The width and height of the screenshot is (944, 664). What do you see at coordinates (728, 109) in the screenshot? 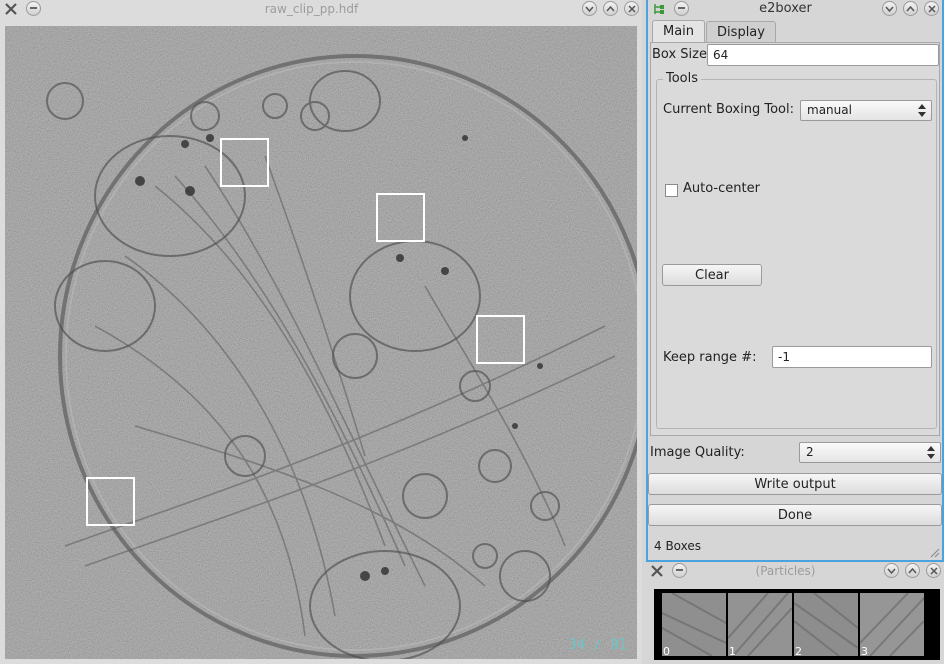
I see `boxing-tool-label: Current Boxing Tool:` at bounding box center [728, 109].